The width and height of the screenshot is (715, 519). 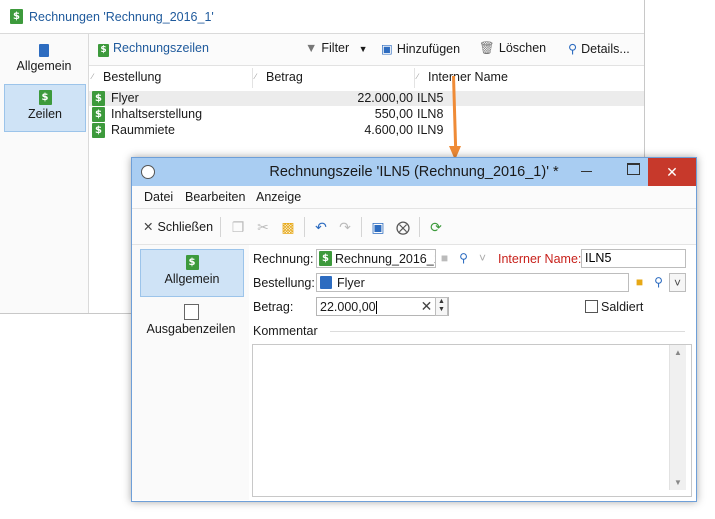 What do you see at coordinates (16, 16) in the screenshot?
I see `invoice-doc-icon: $` at bounding box center [16, 16].